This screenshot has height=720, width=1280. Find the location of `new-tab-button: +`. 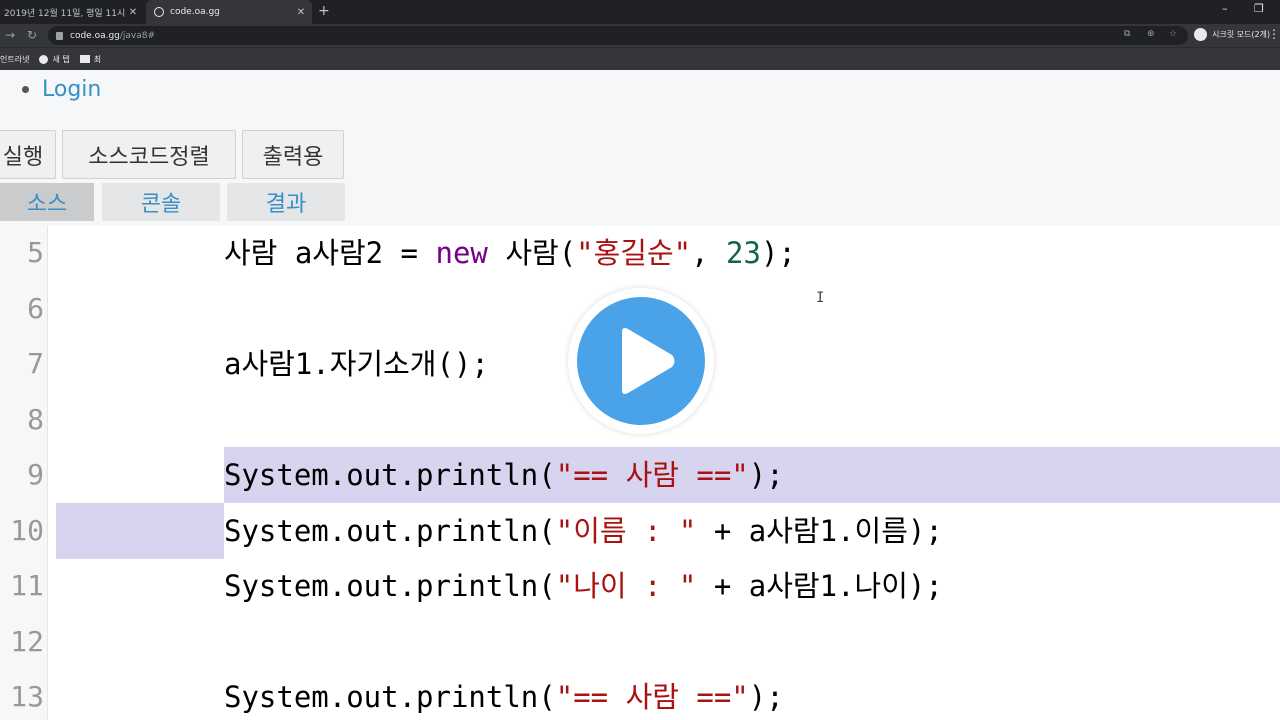

new-tab-button: + is located at coordinates (324, 11).